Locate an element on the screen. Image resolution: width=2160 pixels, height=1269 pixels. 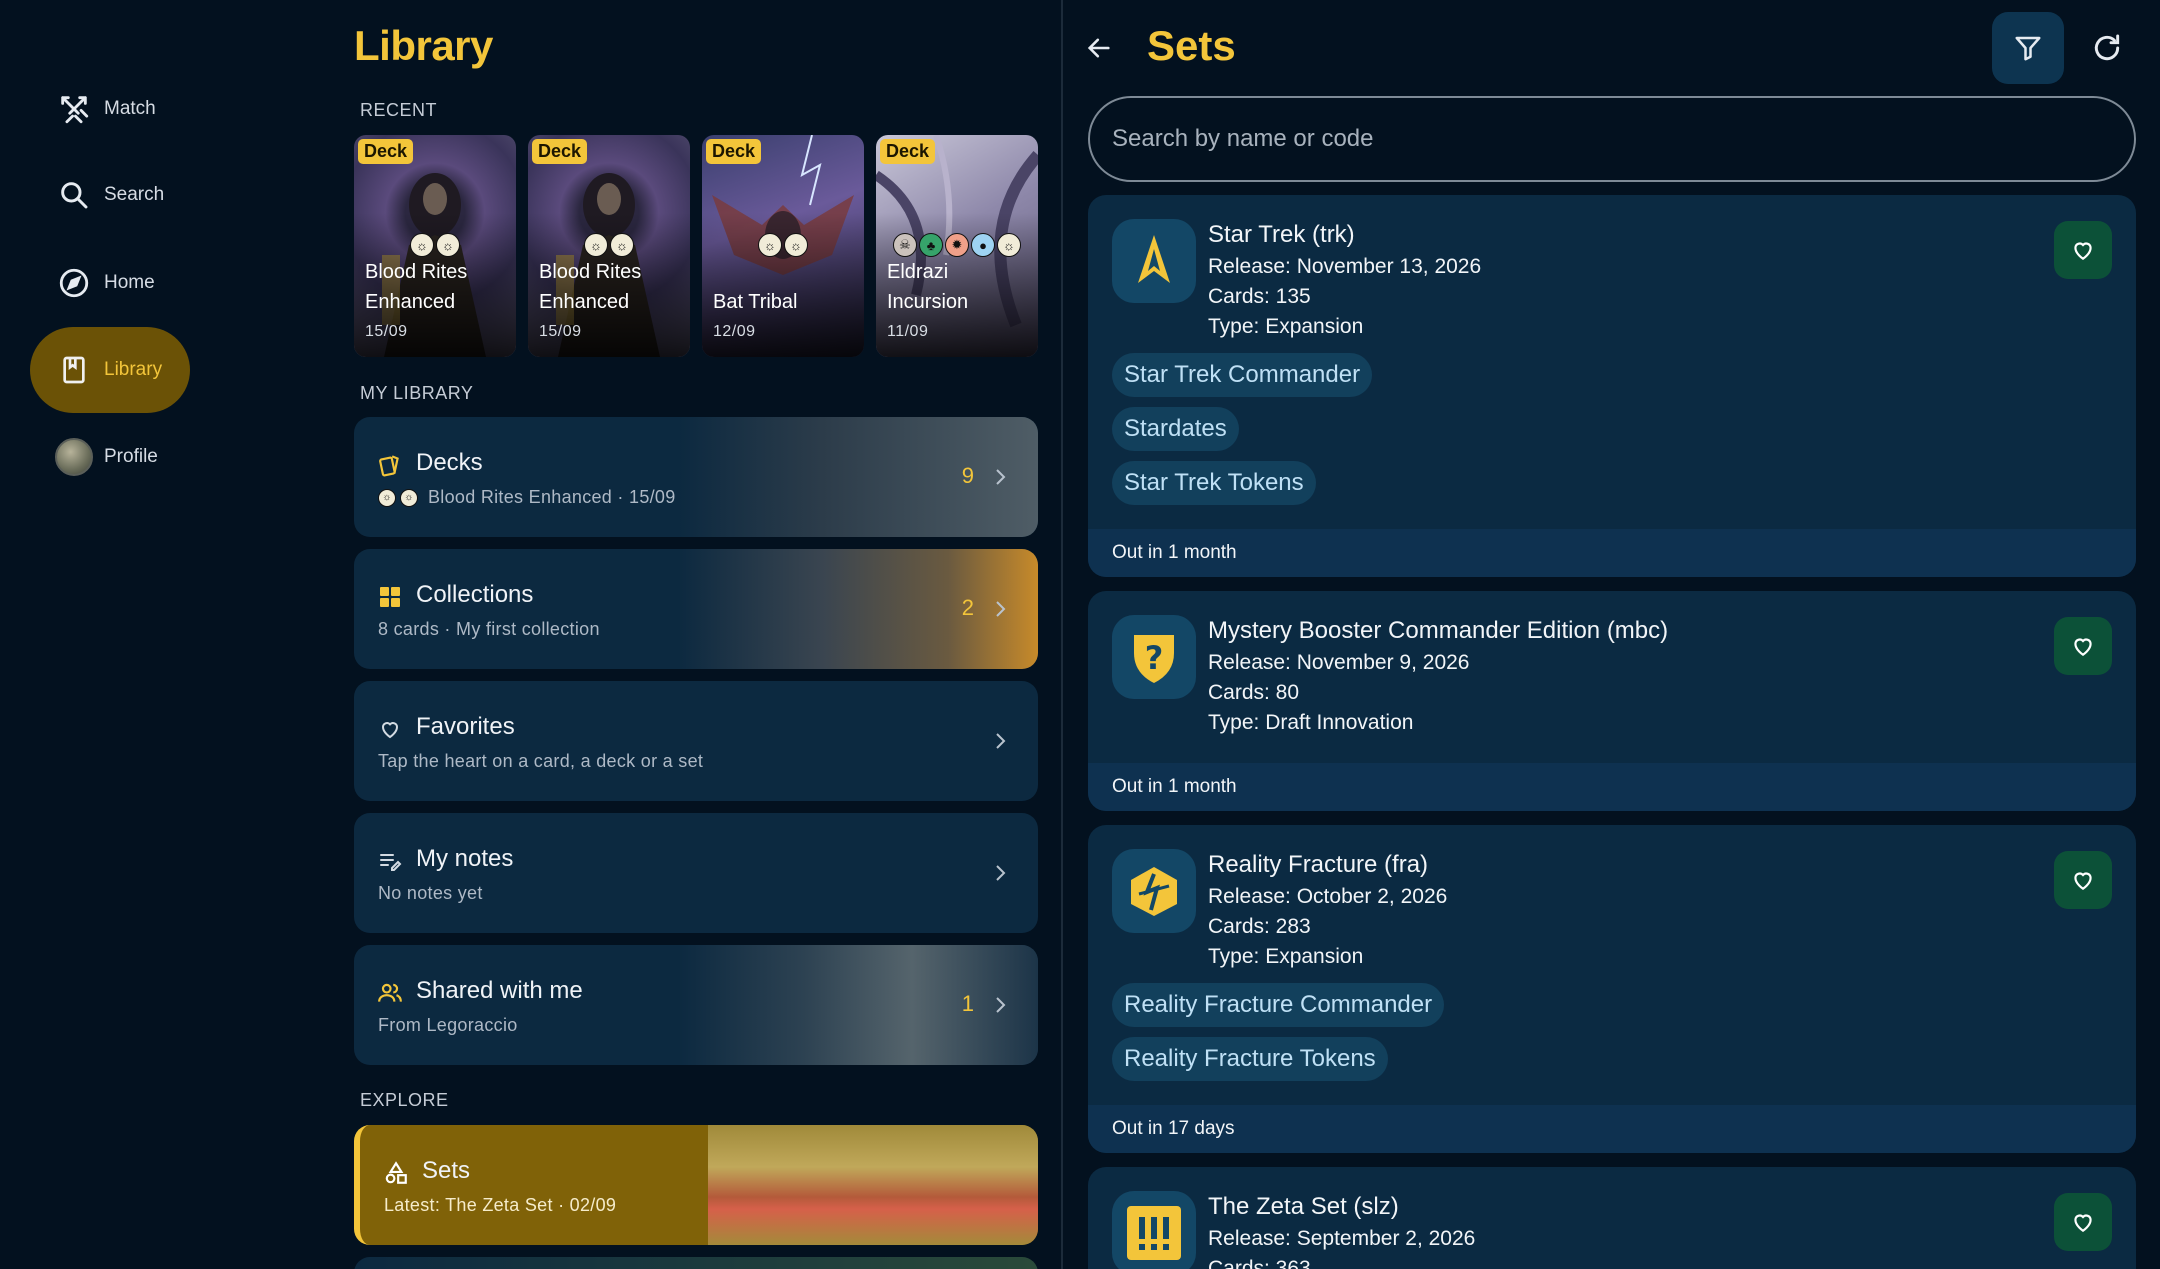
nav-item-match: Match is located at coordinates (110, 109).